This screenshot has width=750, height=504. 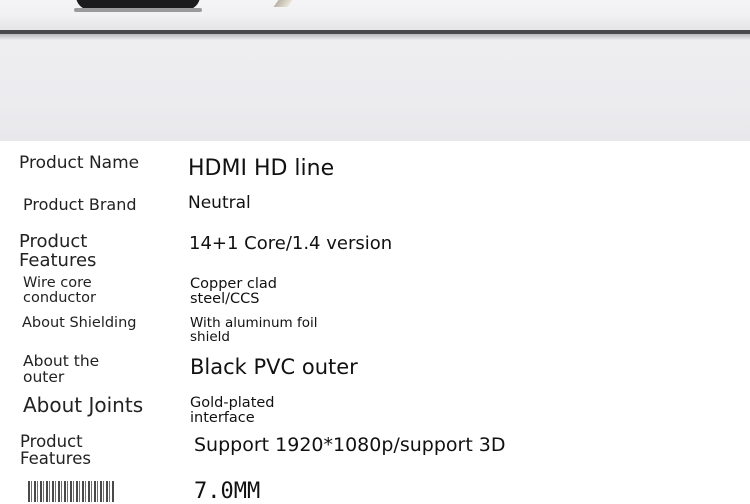 I want to click on shelf-shadow, so click(x=375, y=37).